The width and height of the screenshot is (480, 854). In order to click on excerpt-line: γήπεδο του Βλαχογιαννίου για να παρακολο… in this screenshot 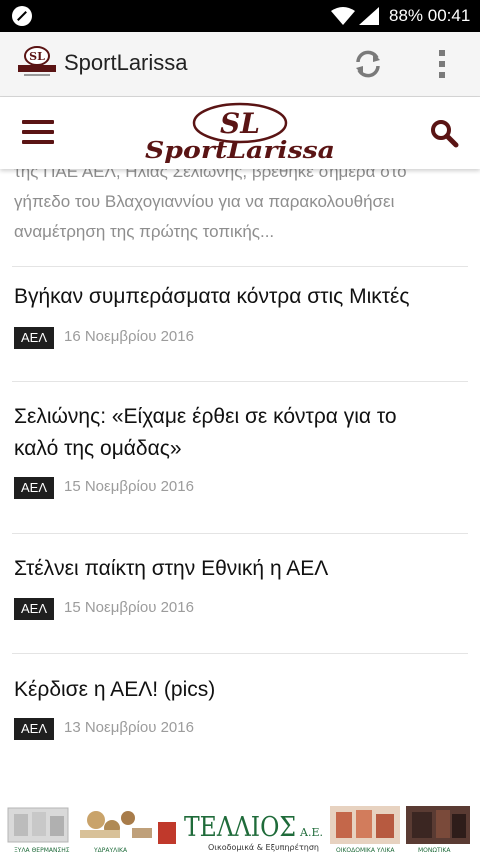, I will do `click(204, 201)`.